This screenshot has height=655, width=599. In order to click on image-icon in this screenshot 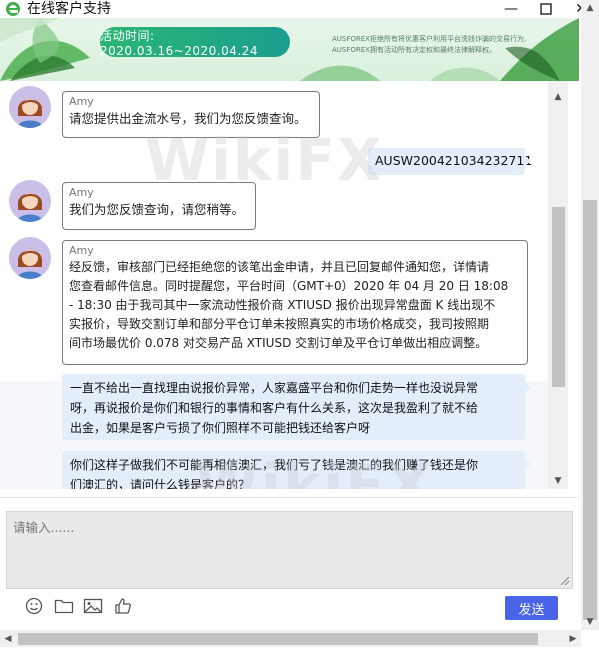, I will do `click(93, 606)`.